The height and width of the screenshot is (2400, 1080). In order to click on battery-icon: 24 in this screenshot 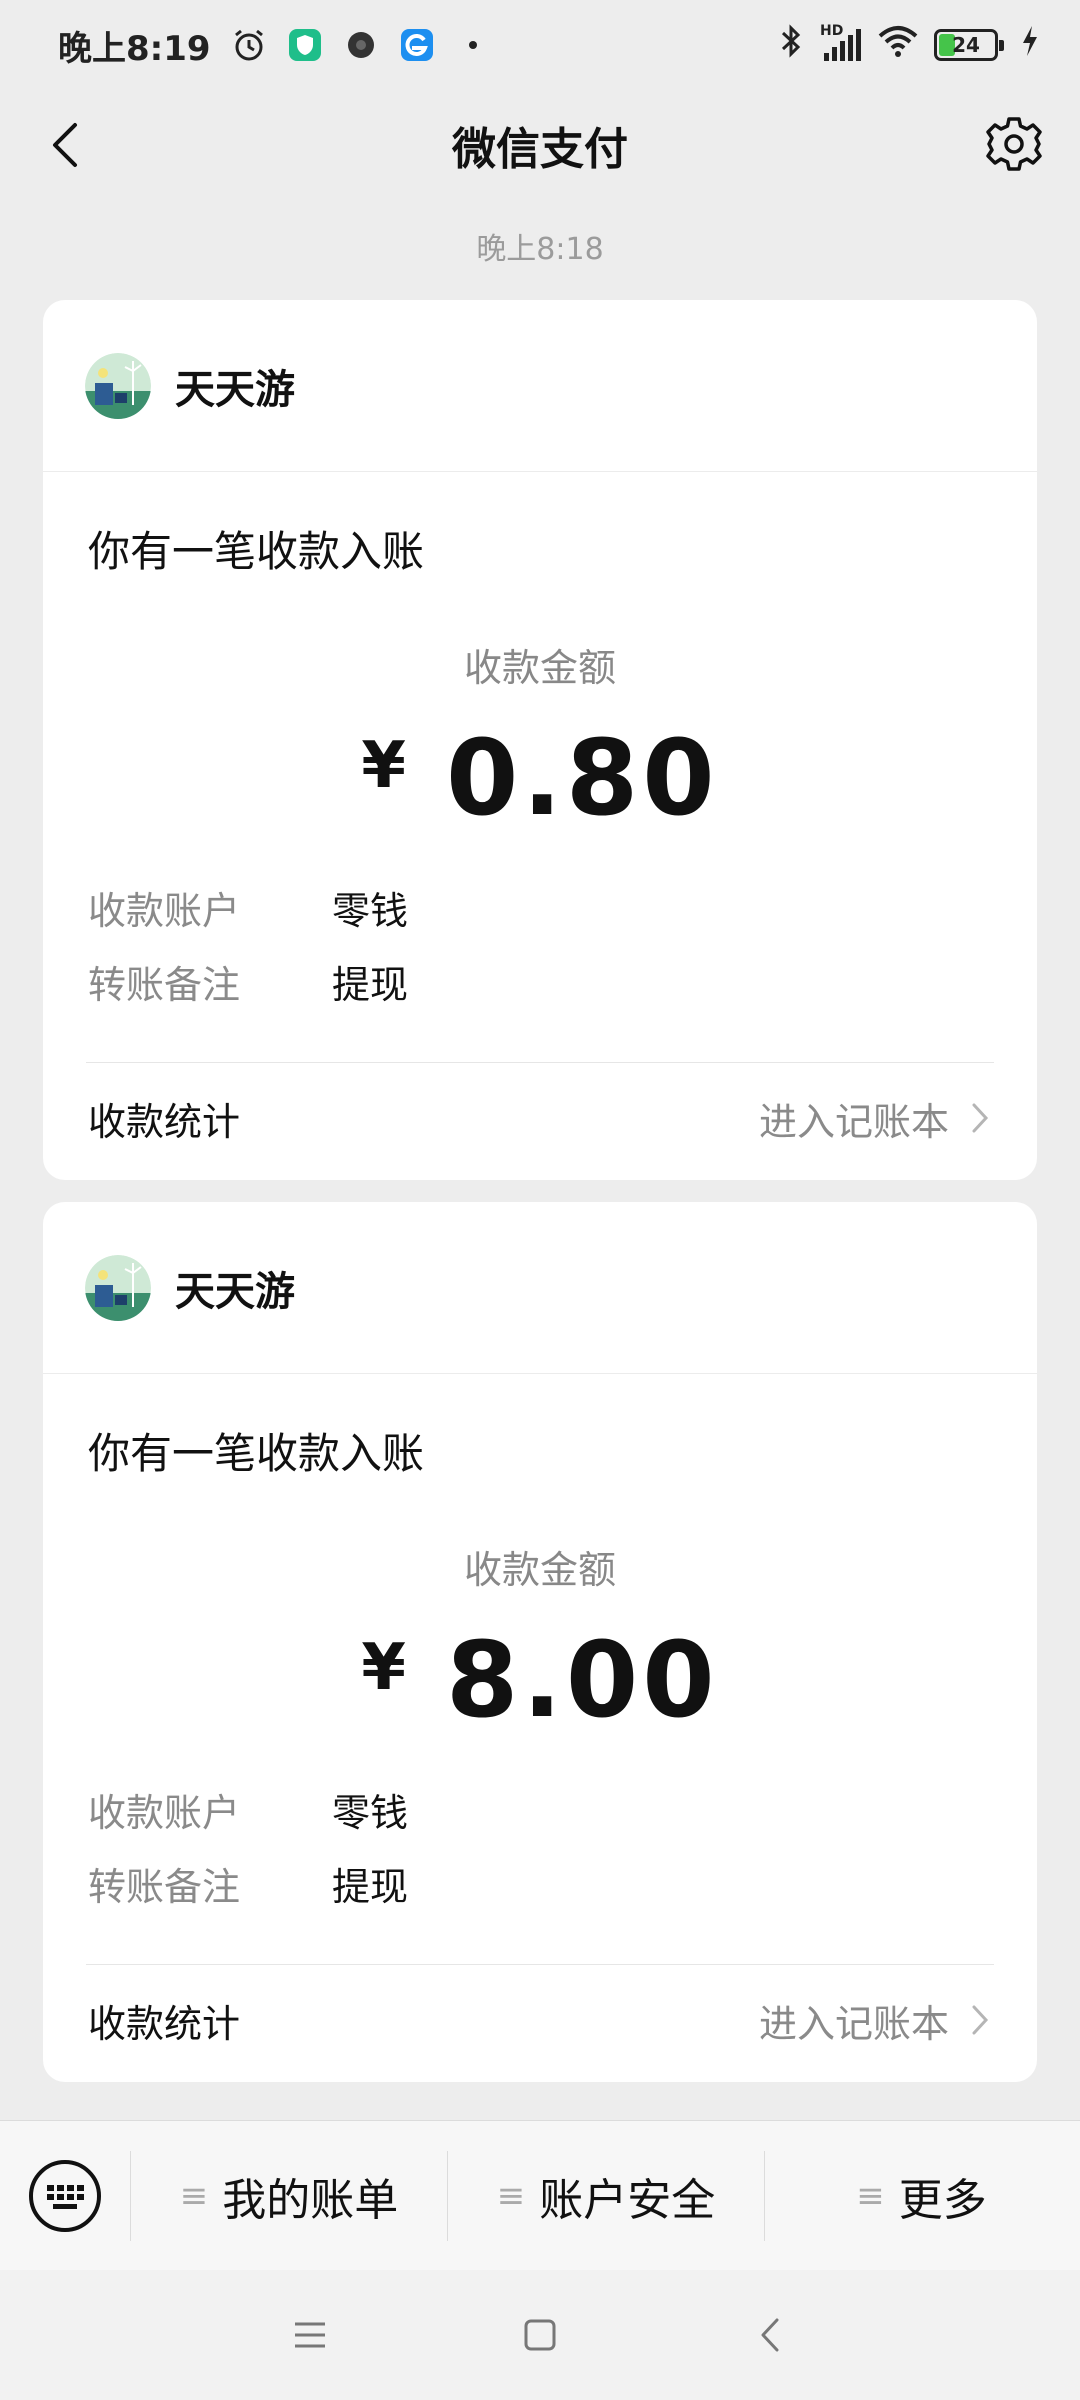, I will do `click(969, 45)`.